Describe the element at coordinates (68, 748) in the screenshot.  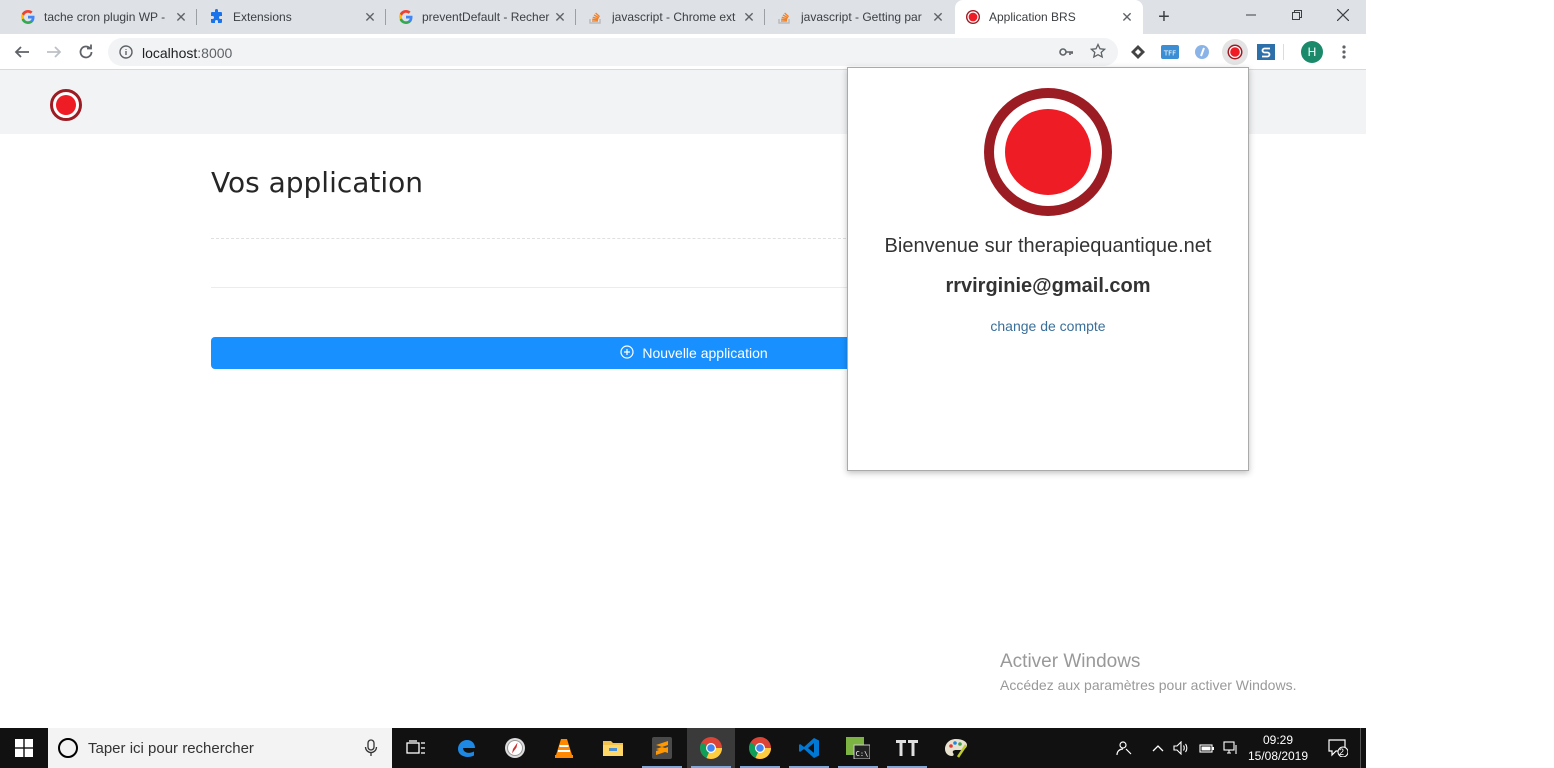
I see `cortana-icon` at that location.